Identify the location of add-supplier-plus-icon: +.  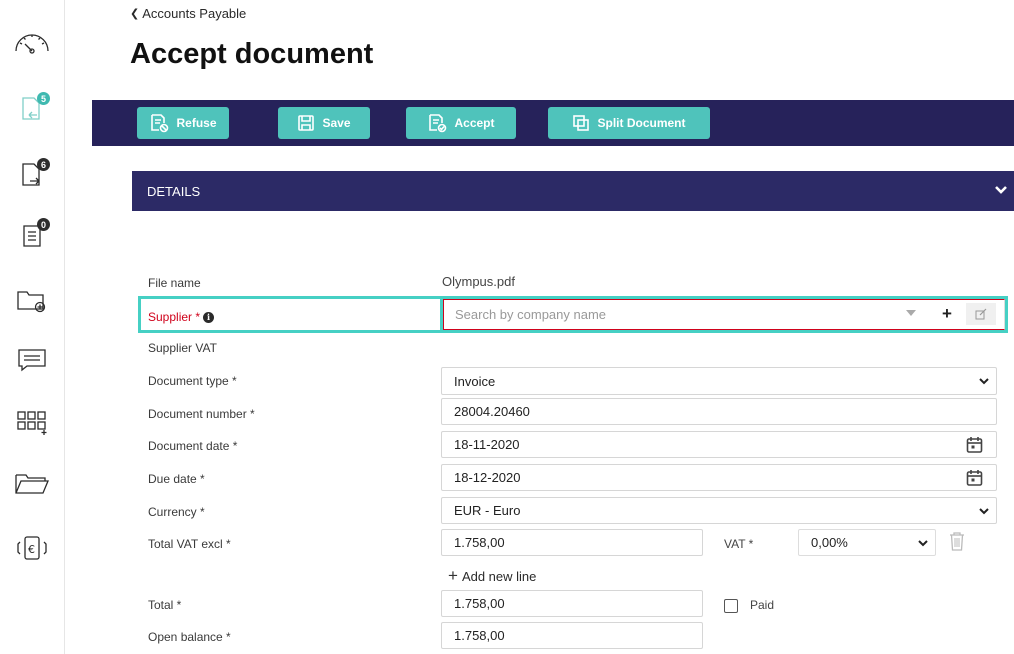
(947, 314).